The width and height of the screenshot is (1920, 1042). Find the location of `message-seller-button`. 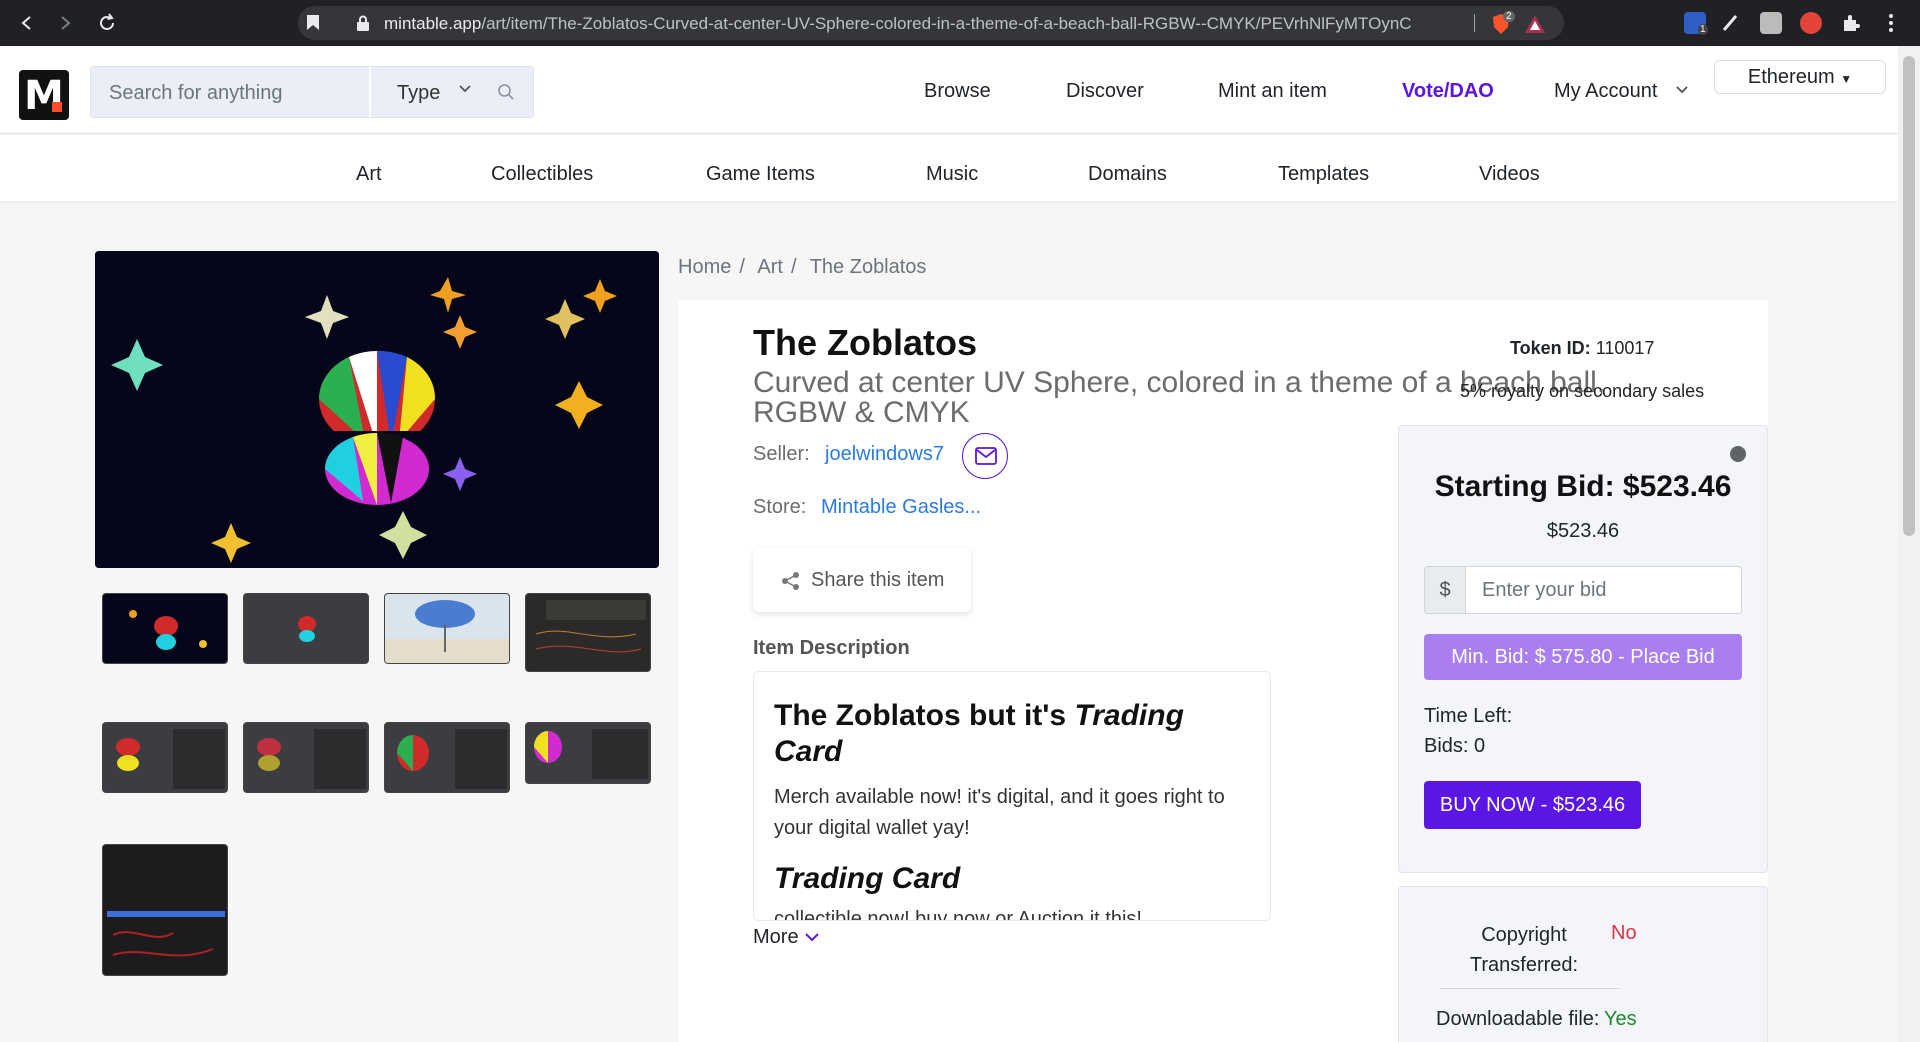

message-seller-button is located at coordinates (985, 456).